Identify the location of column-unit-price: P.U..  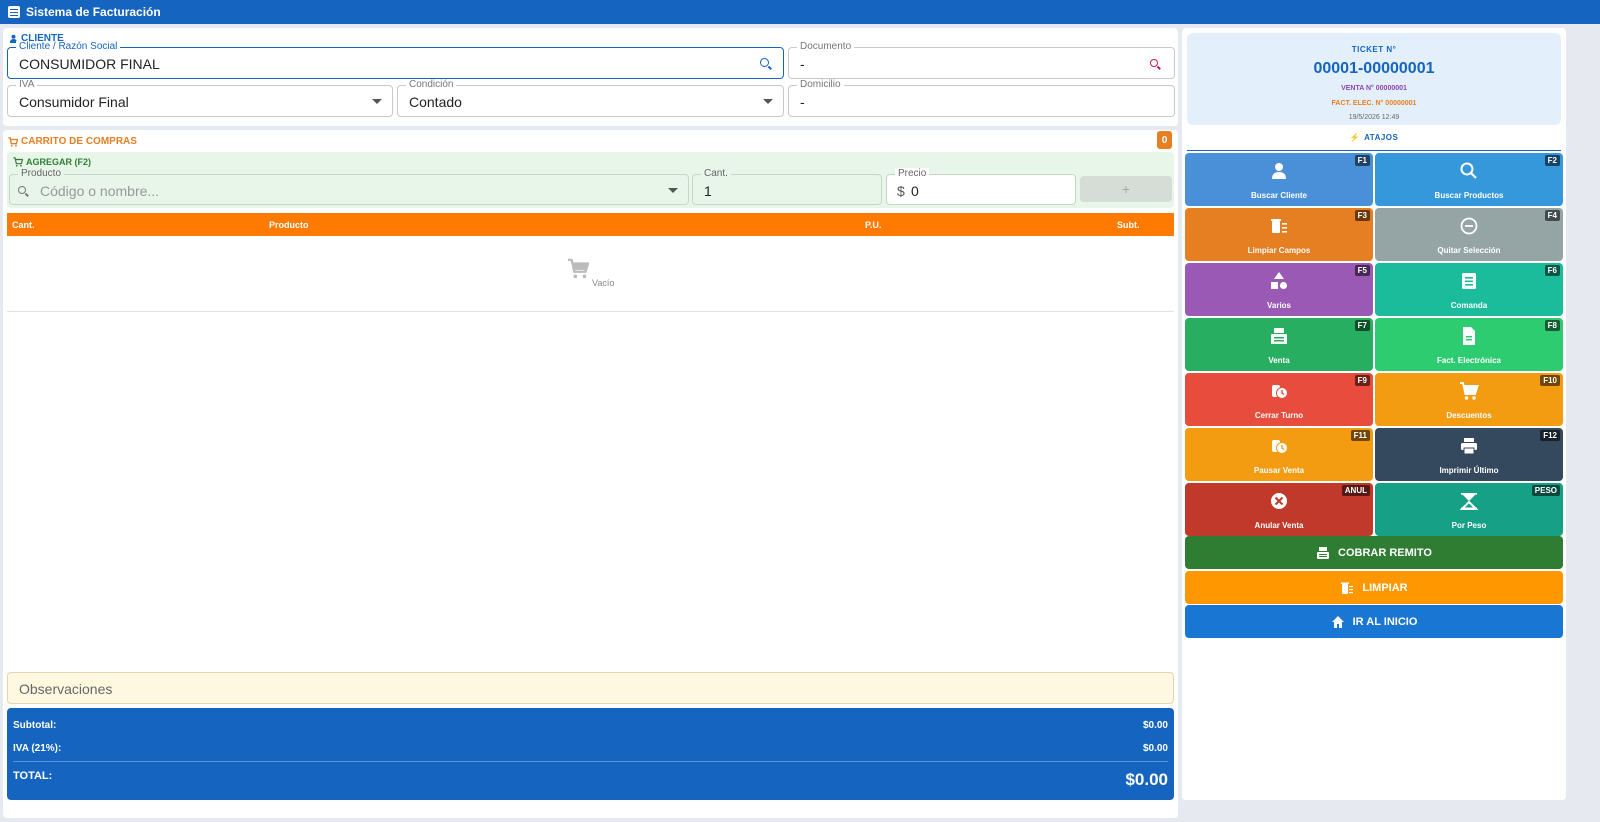
(873, 225).